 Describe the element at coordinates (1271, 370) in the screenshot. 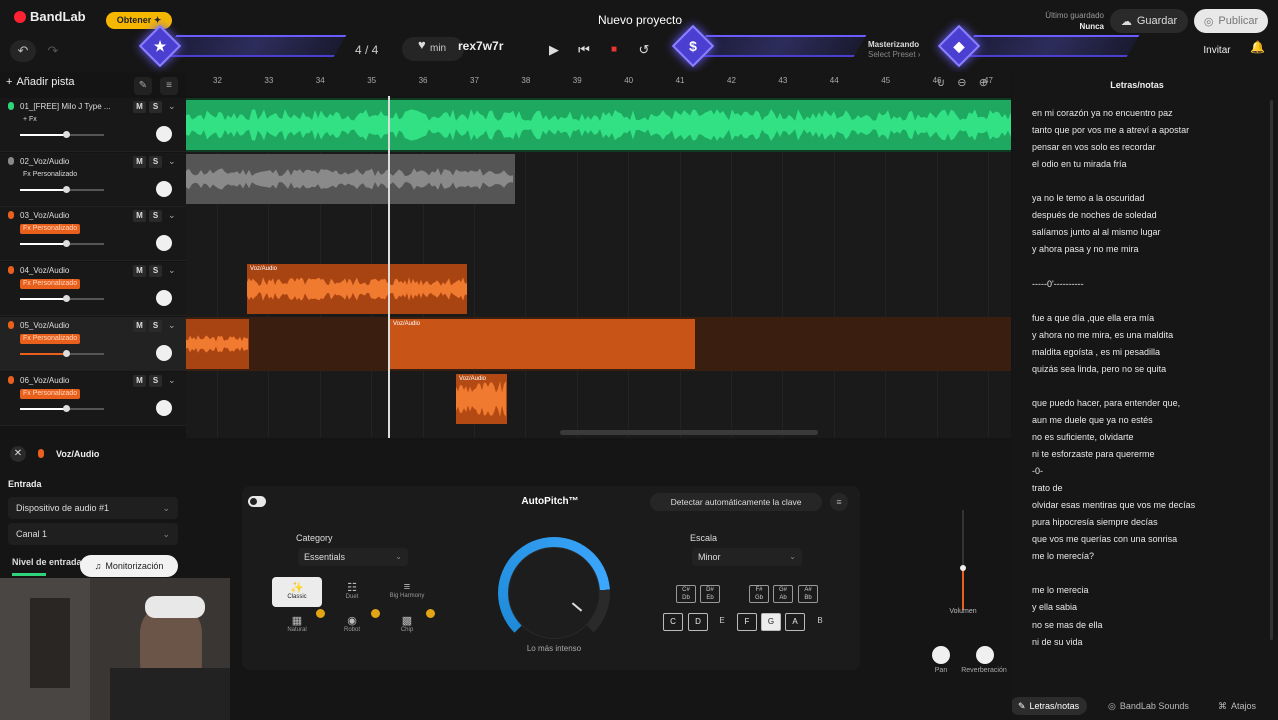

I see `lyrics-scrollbar` at that location.